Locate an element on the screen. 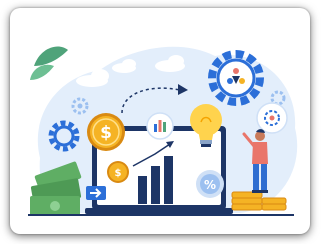 Image resolution: width=322 pixels, height=244 pixels. ground-line is located at coordinates (161, 215).